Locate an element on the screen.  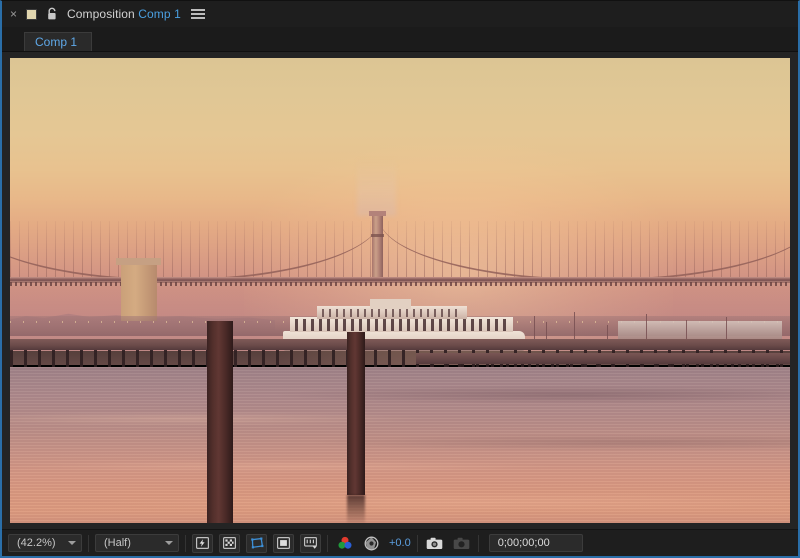
rgb-channels-icon is located at coordinates (344, 543).